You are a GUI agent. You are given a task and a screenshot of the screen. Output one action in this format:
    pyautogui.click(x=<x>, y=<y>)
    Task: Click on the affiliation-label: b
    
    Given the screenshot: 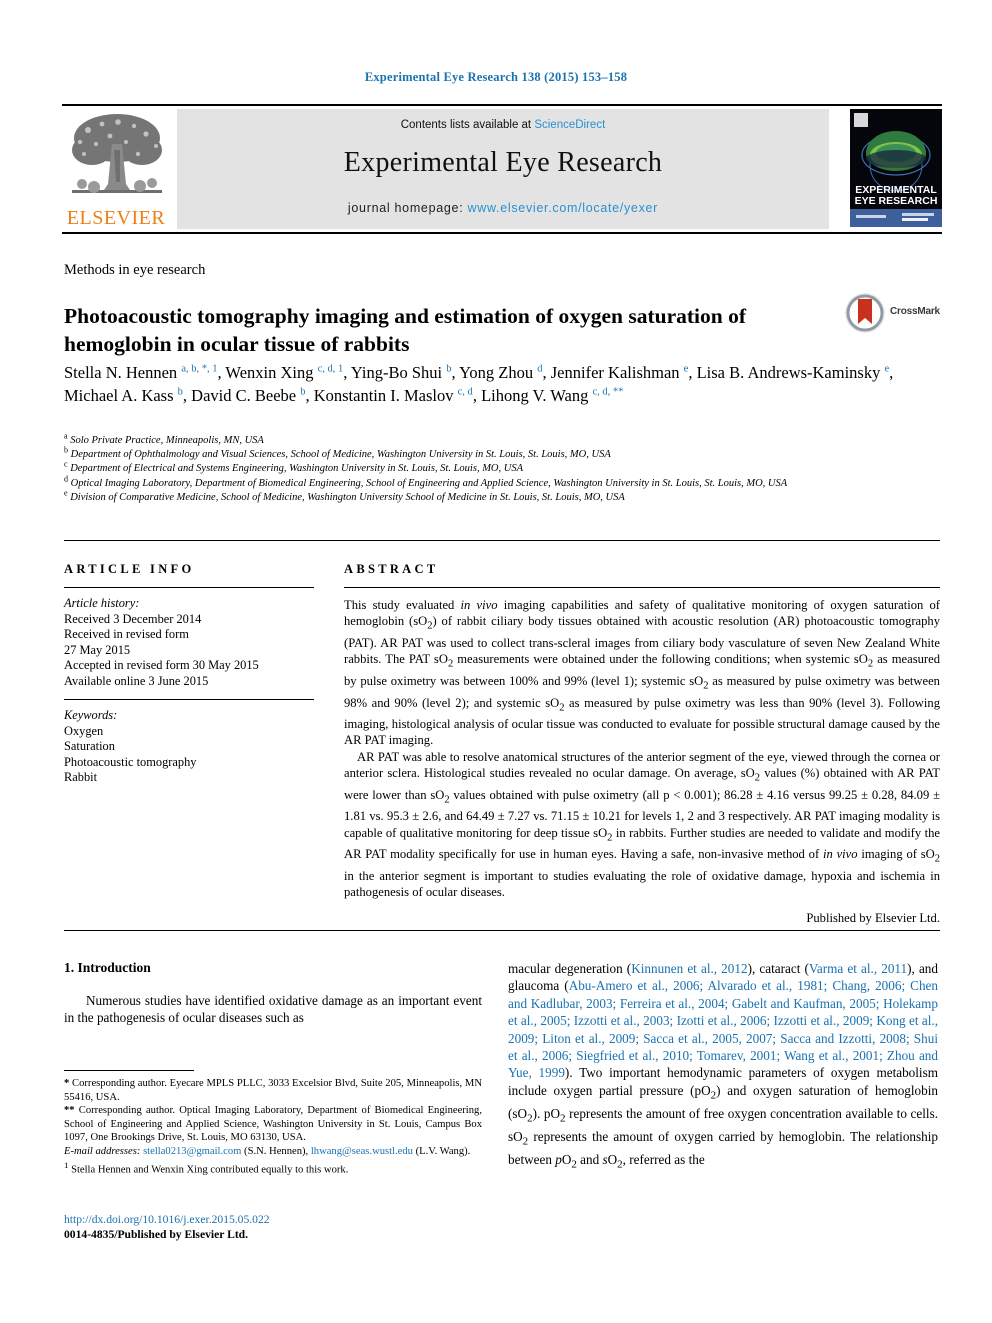 What is the action you would take?
    pyautogui.click(x=66, y=450)
    